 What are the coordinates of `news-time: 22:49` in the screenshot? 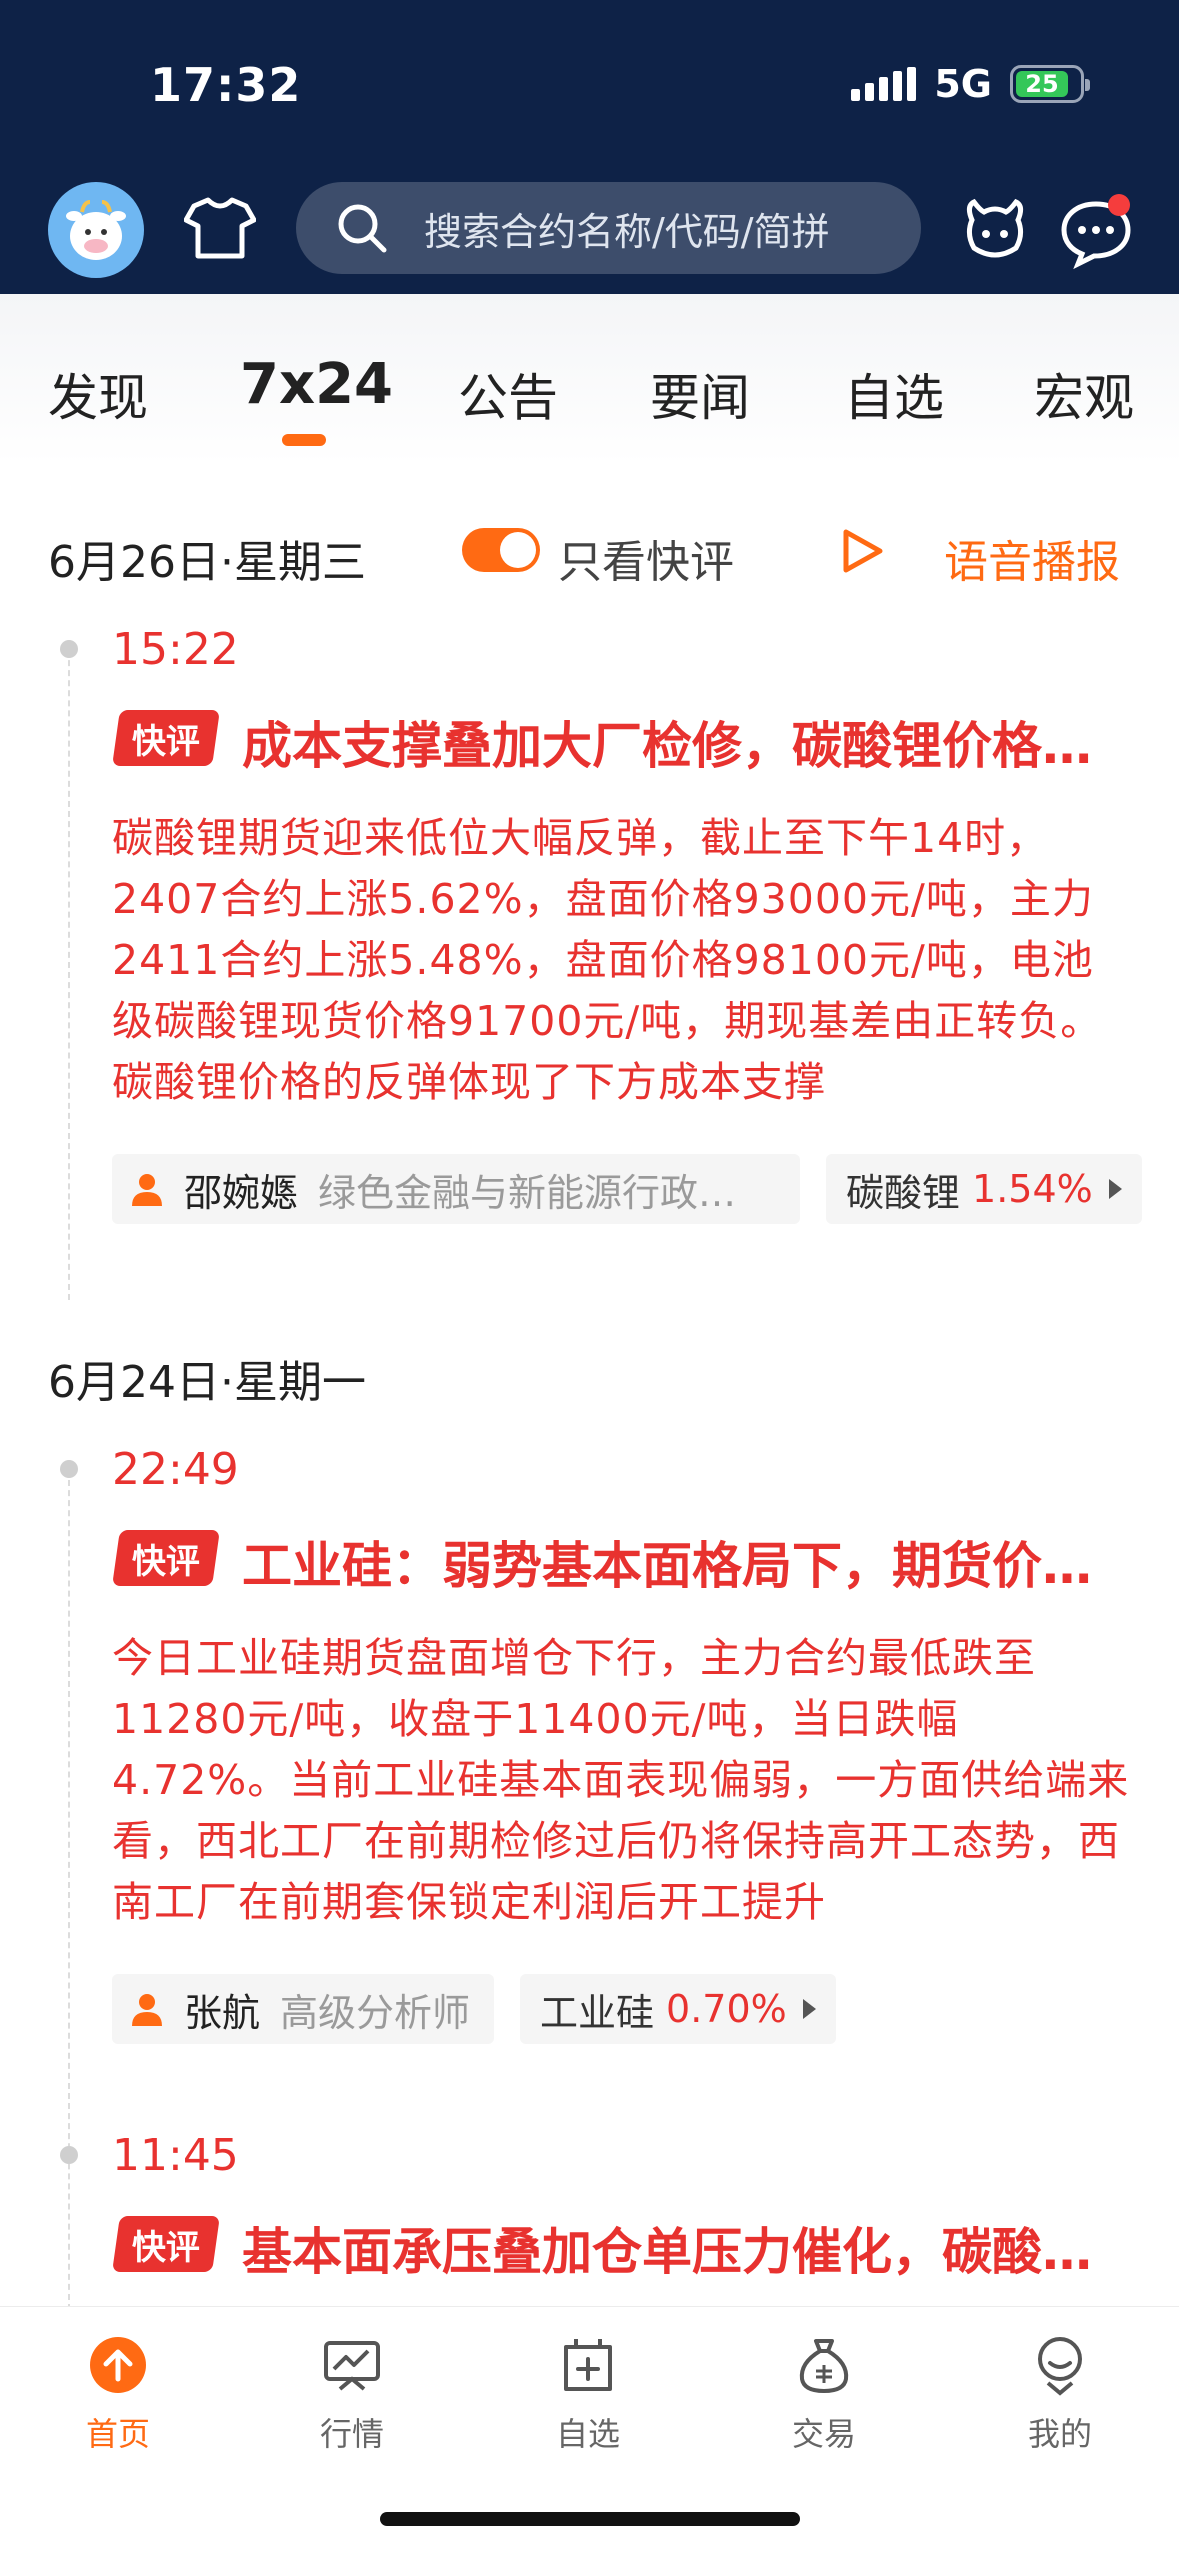 It's located at (175, 1469).